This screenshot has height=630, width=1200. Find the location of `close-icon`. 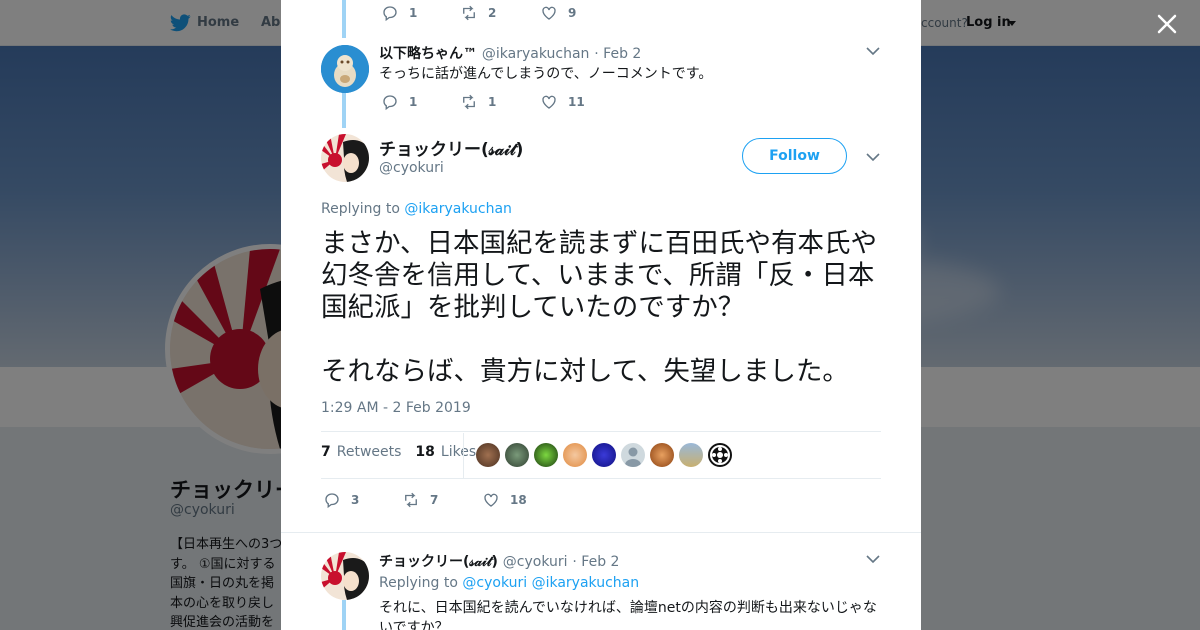

close-icon is located at coordinates (1167, 24).